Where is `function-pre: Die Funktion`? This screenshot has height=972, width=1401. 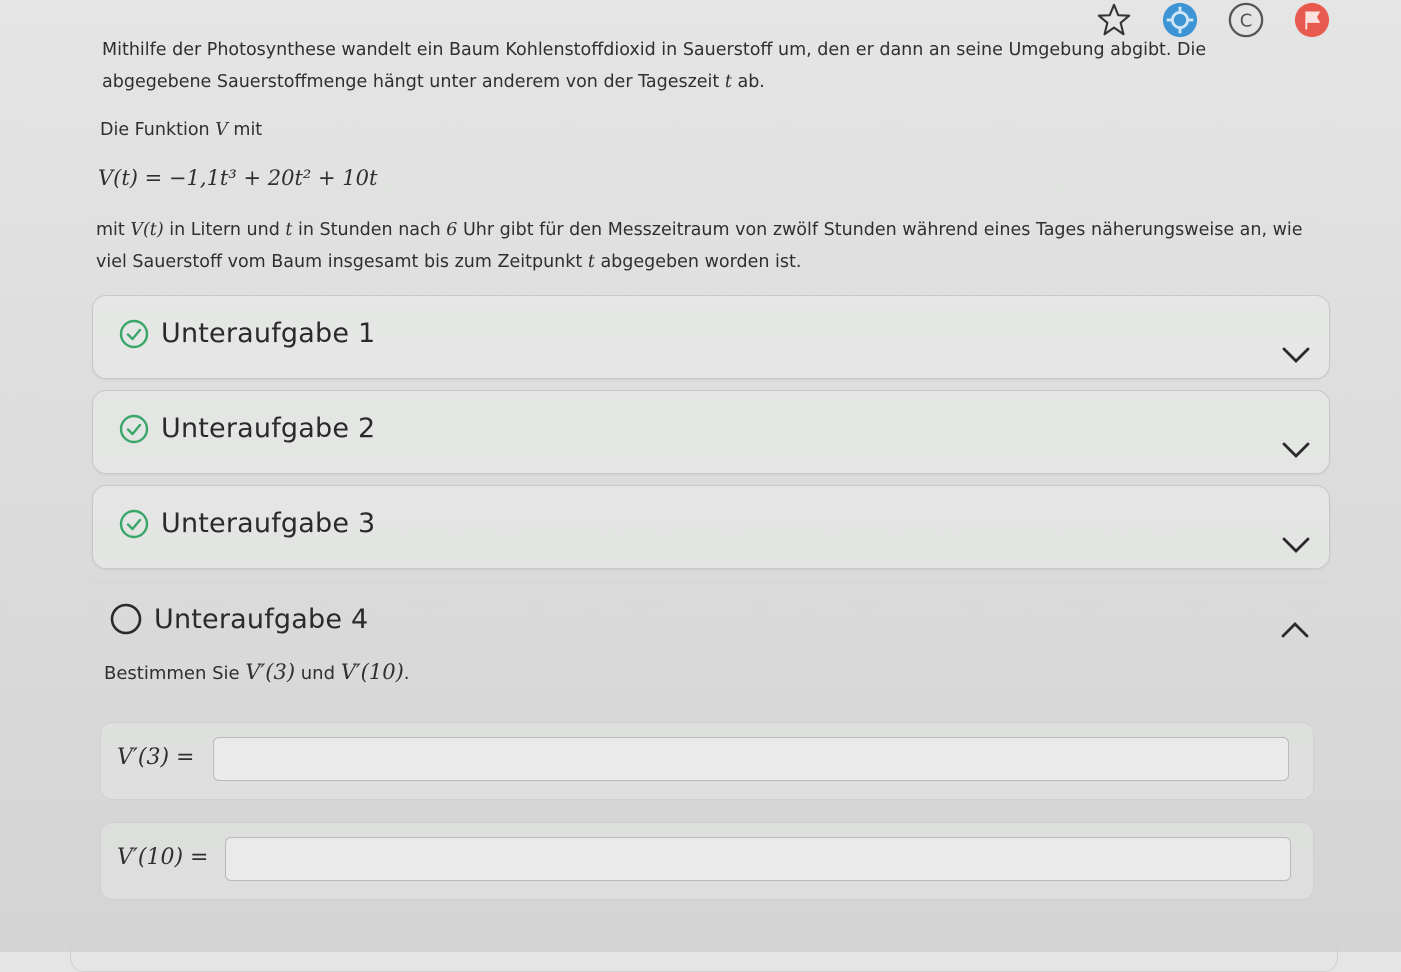 function-pre: Die Funktion is located at coordinates (158, 130).